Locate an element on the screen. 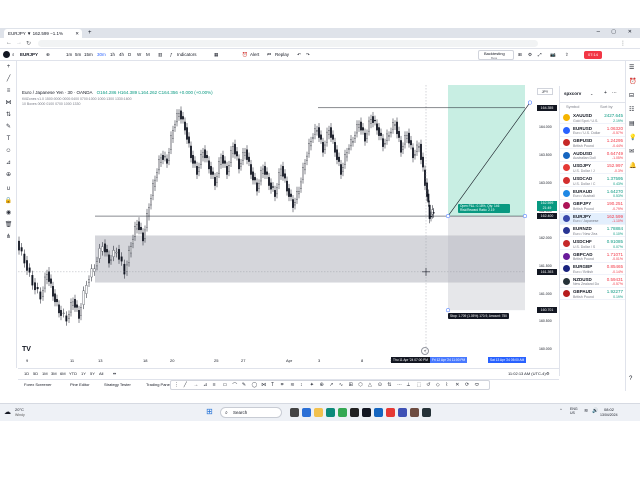 Image resolution: width=640 pixels, height=480 pixels. draw-tool-icon: ↕ is located at coordinates (301, 385).